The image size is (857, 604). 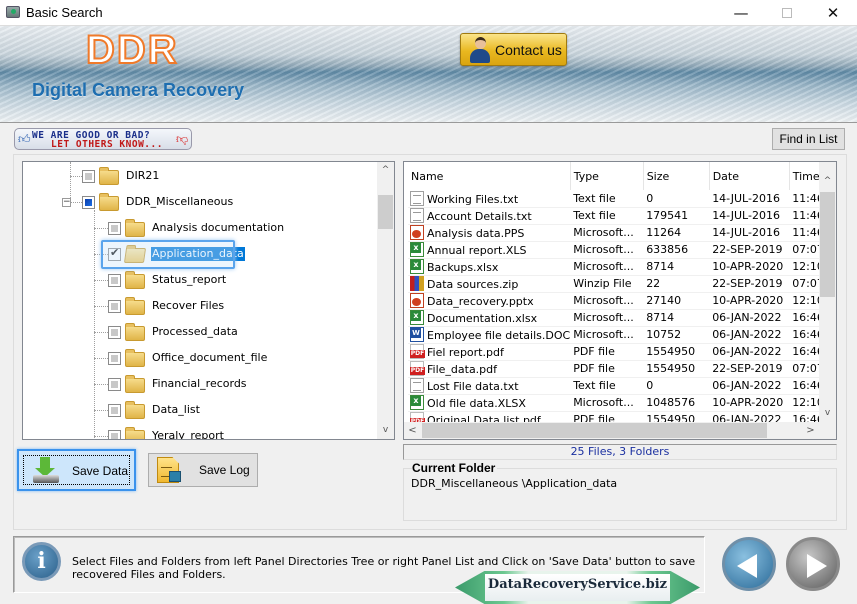 I want to click on column-header-size: Size, so click(x=676, y=176).